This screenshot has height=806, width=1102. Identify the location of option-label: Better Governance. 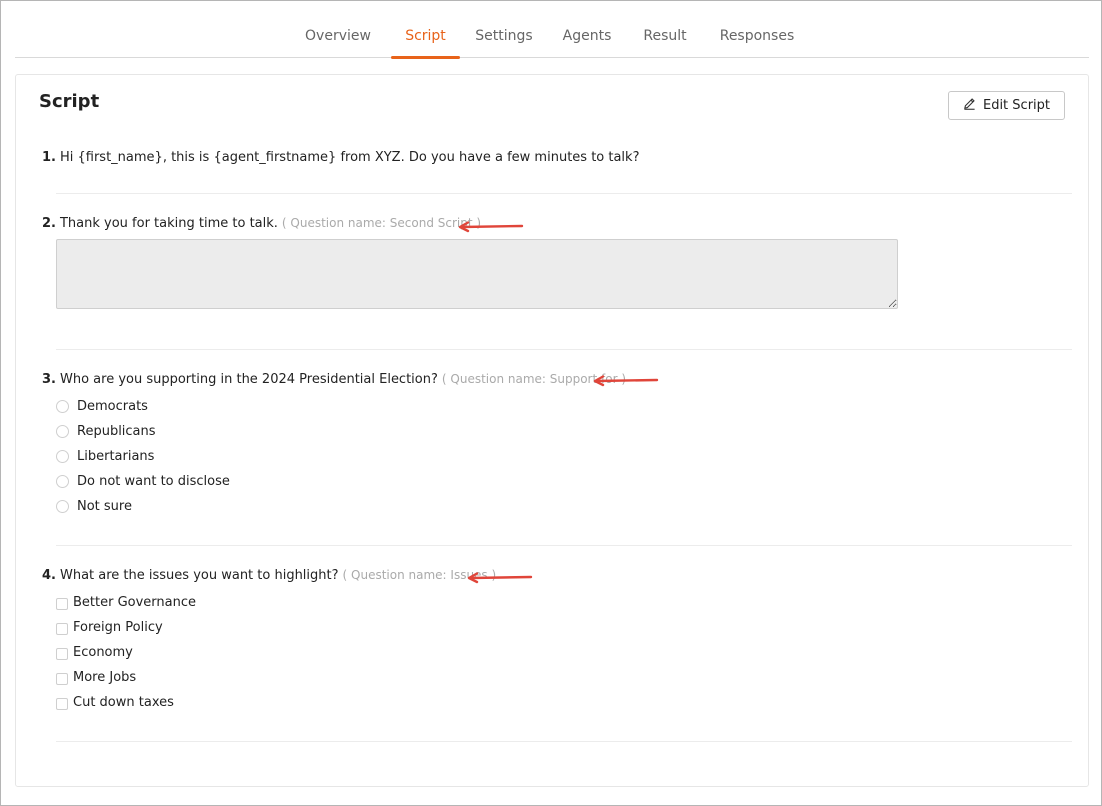
(135, 602).